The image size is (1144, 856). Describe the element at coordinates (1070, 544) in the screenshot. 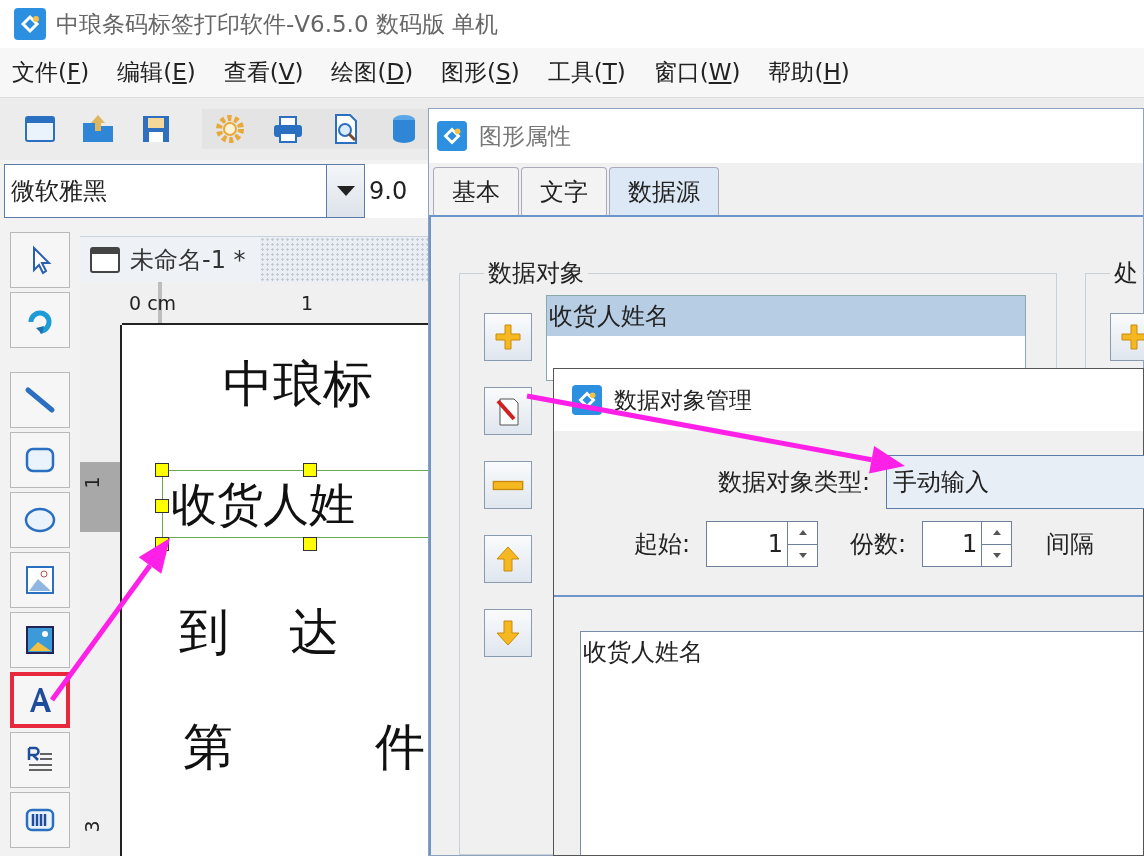

I see `field-label: 间隔` at that location.